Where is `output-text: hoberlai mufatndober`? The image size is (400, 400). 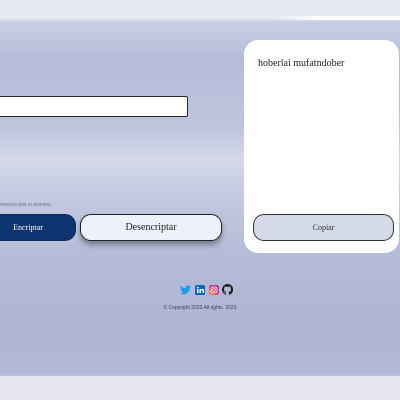
output-text: hoberlai mufatndober is located at coordinates (301, 63).